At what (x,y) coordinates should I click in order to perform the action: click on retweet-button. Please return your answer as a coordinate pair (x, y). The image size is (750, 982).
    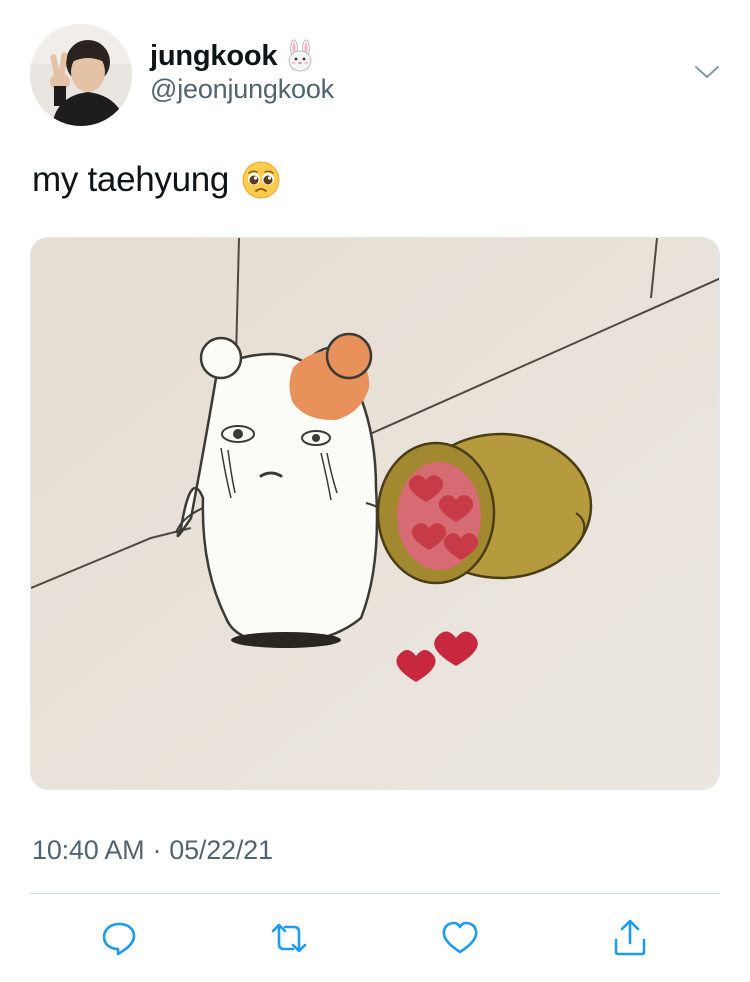
    Looking at the image, I should click on (289, 940).